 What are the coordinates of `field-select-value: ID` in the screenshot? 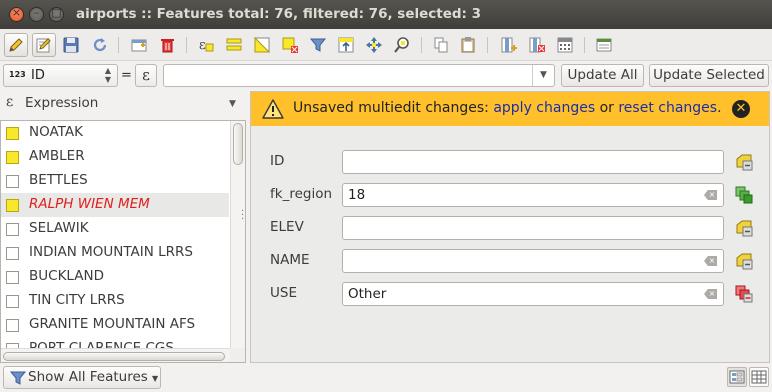 It's located at (38, 75).